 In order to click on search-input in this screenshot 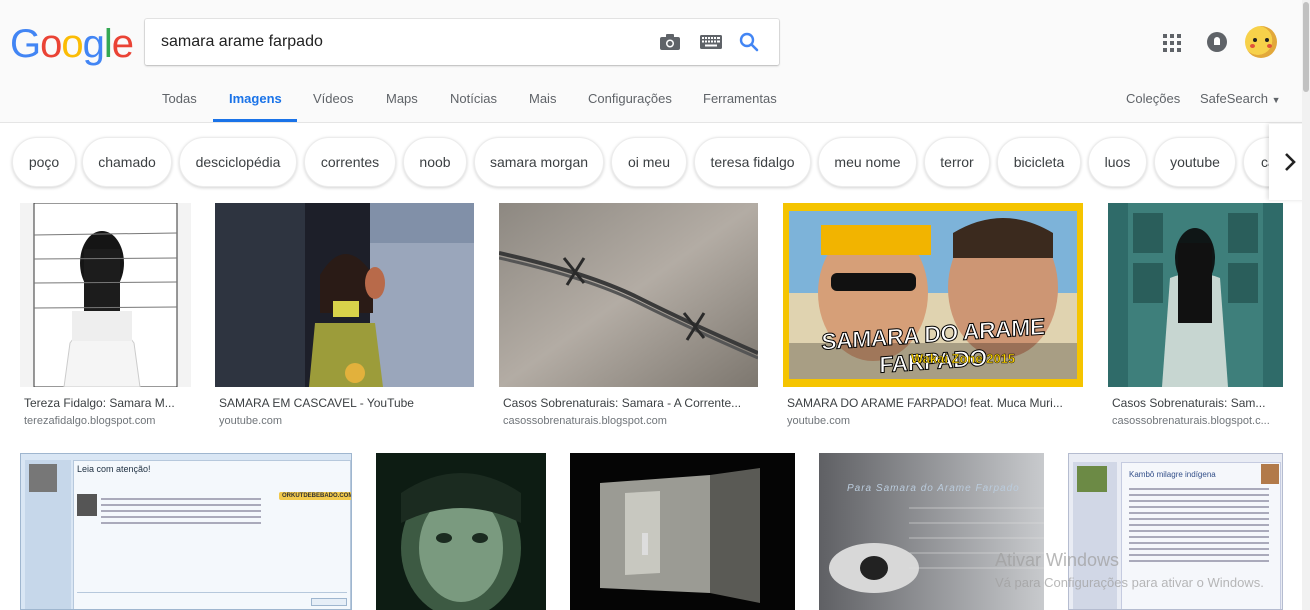, I will do `click(401, 42)`.